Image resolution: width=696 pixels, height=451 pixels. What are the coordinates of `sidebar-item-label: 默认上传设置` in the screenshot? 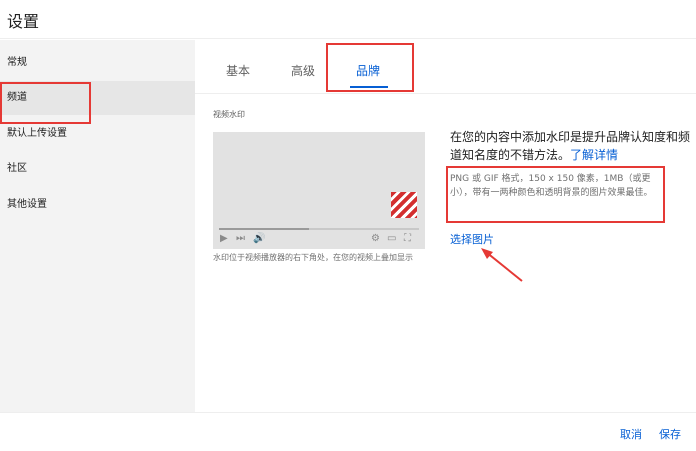 It's located at (37, 133).